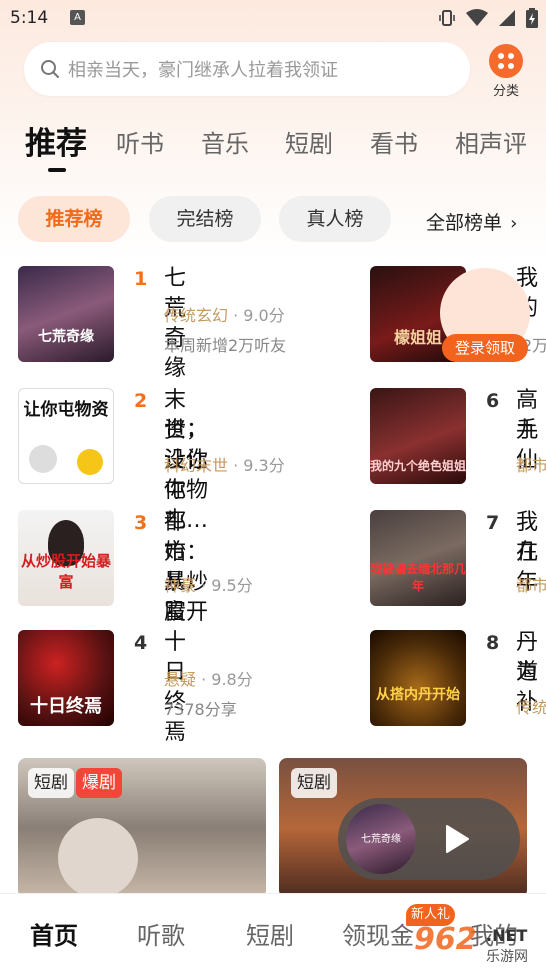  Describe the element at coordinates (429, 839) in the screenshot. I see `mini-player: 七荒奇缘` at that location.